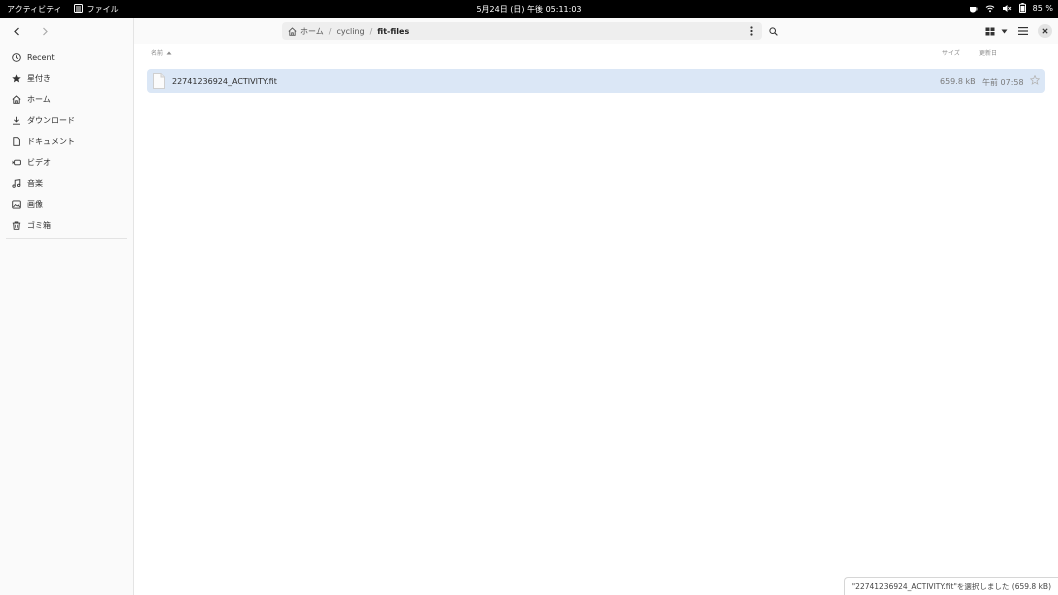 The width and height of the screenshot is (1058, 595). I want to click on activities-button: アクティビティ, so click(34, 9).